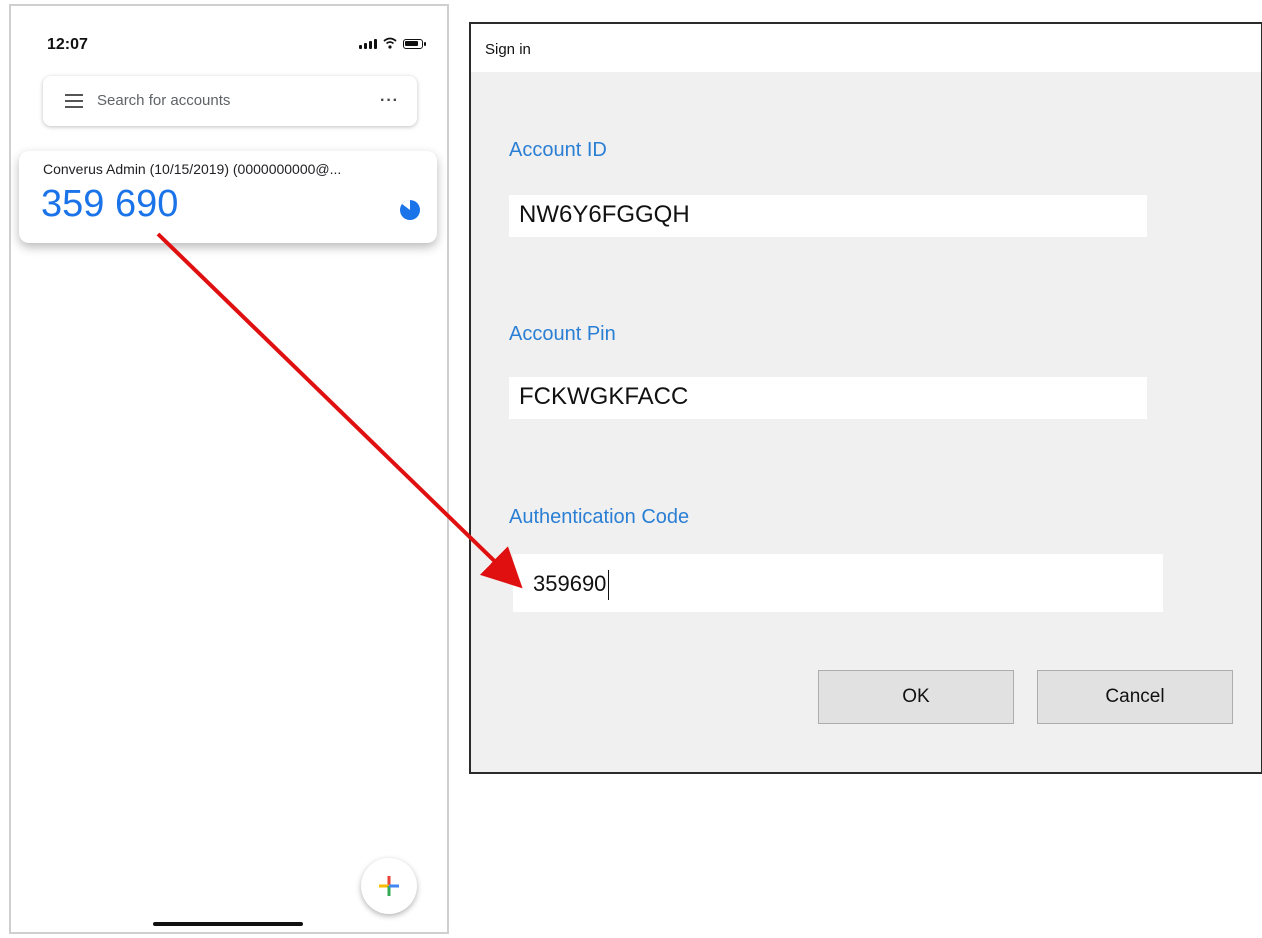  I want to click on add-icon, so click(389, 886).